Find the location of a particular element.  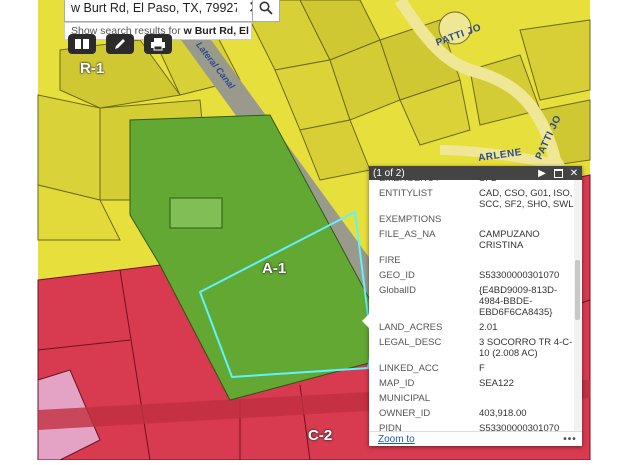

attribute-value: SF2 is located at coordinates (526, 182).